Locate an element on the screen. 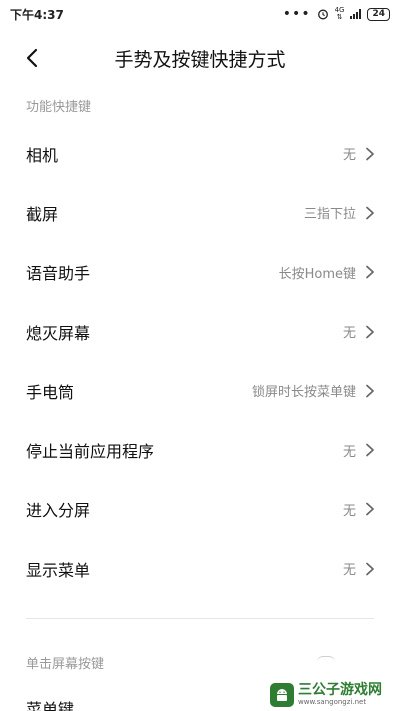  list-item-label: 相机 is located at coordinates (42, 155).